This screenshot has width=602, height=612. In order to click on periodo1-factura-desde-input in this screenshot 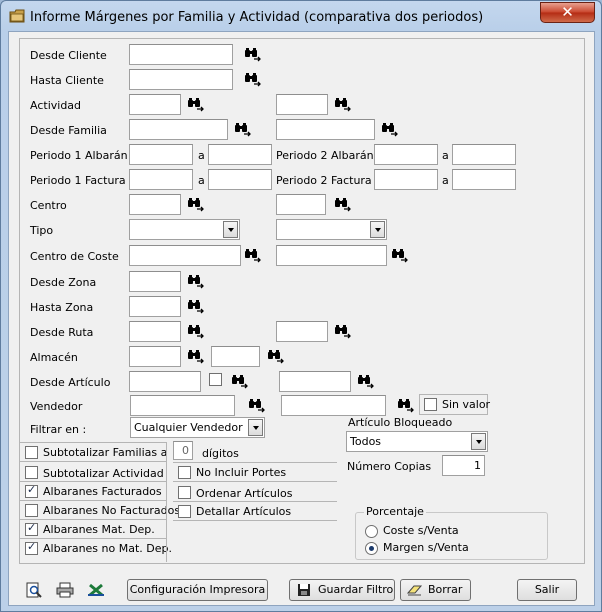, I will do `click(161, 179)`.